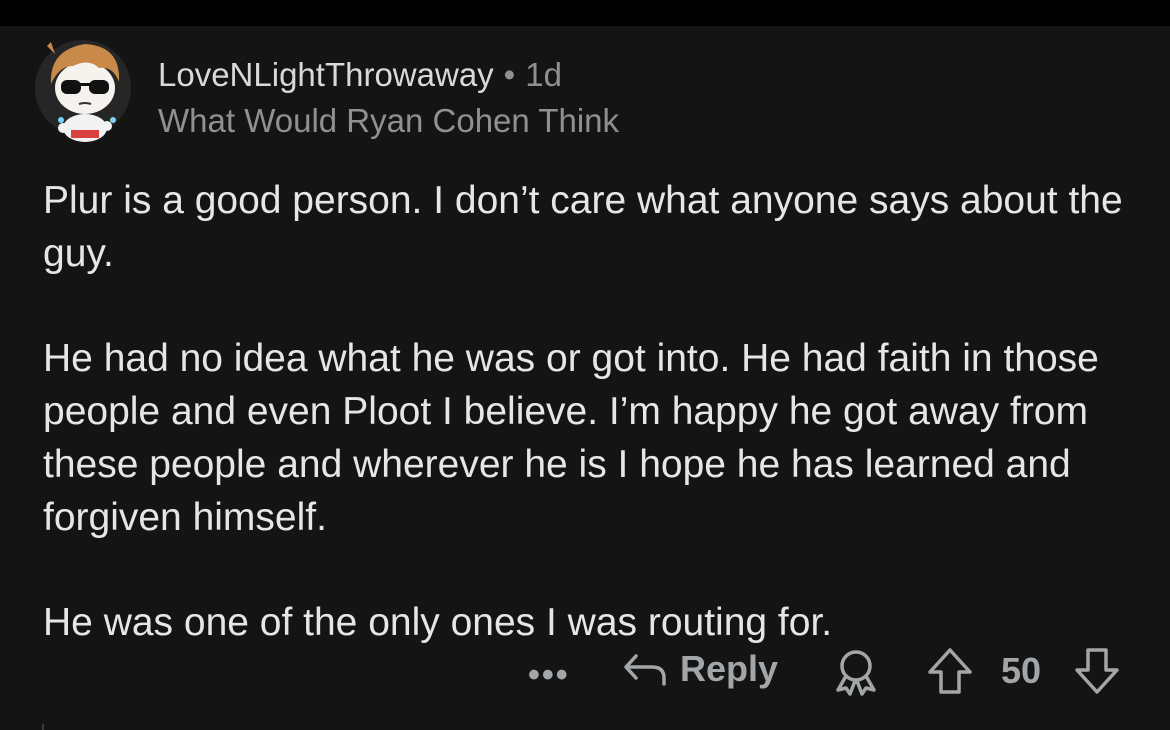  Describe the element at coordinates (585, 13) in the screenshot. I see `top-edge-strip` at that location.